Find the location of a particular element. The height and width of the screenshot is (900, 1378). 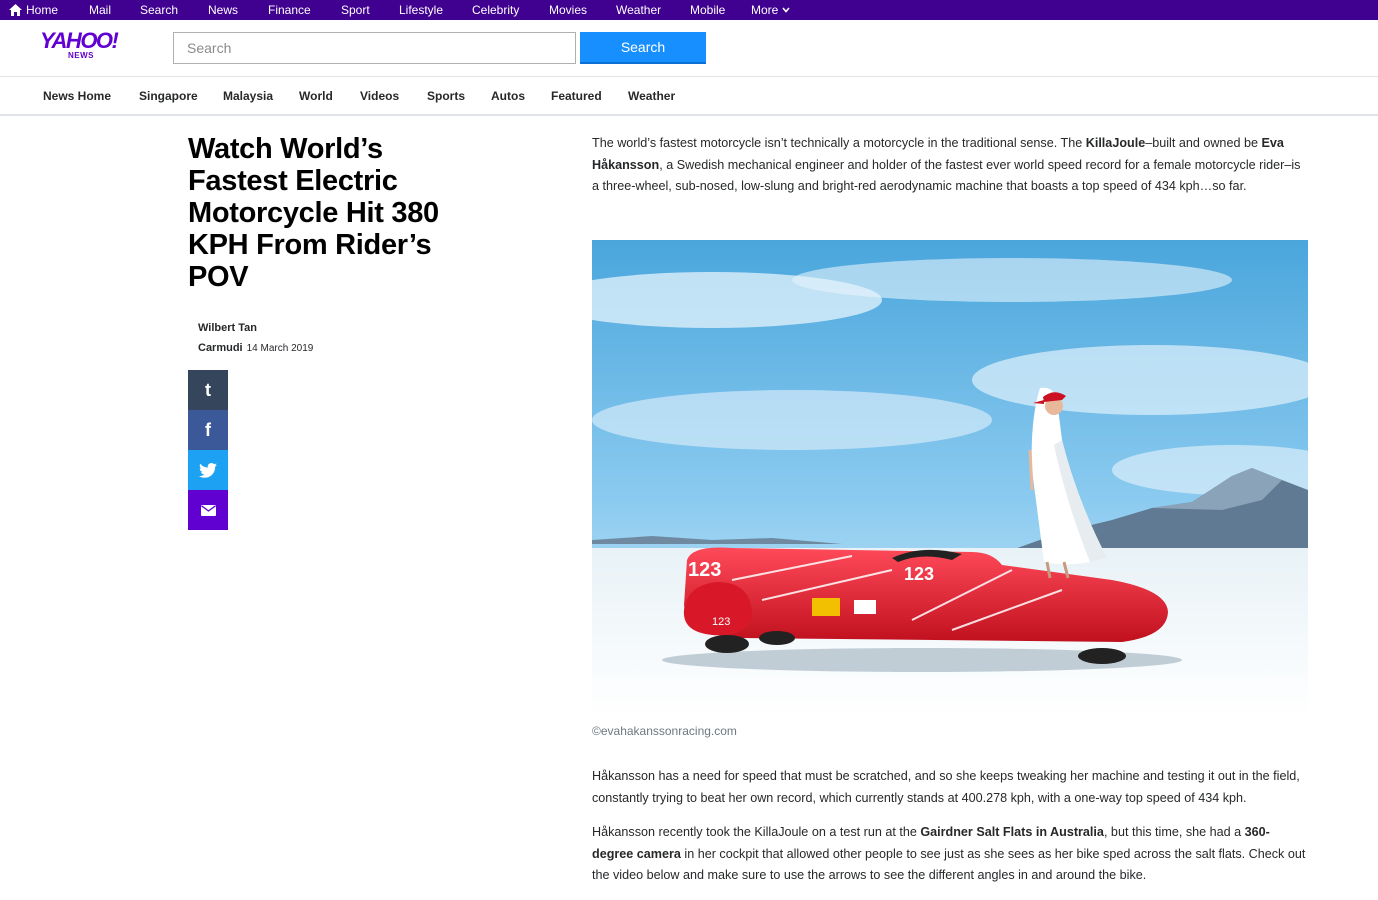

paragraph-bold: KillaJoule is located at coordinates (1115, 143).